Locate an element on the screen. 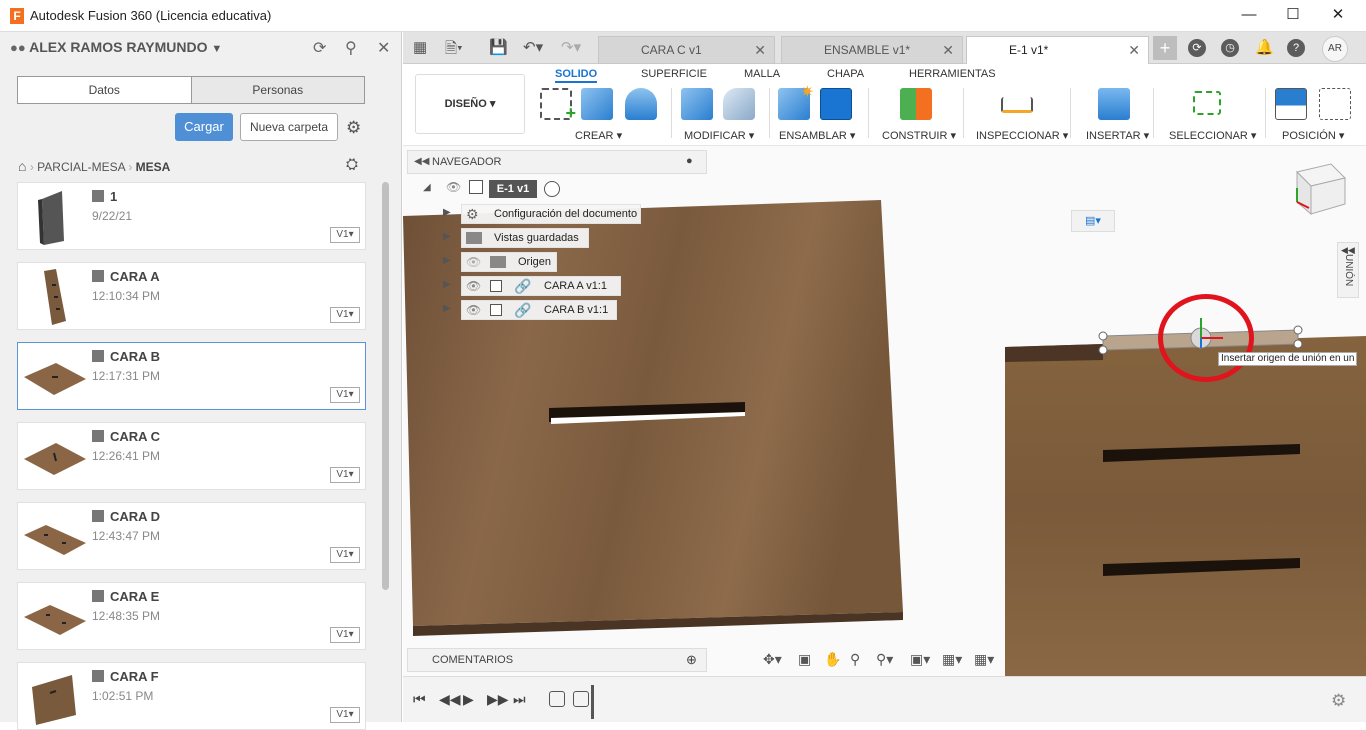 The width and height of the screenshot is (1366, 730). group-insertar: INSERTAR ▾ is located at coordinates (1117, 135).